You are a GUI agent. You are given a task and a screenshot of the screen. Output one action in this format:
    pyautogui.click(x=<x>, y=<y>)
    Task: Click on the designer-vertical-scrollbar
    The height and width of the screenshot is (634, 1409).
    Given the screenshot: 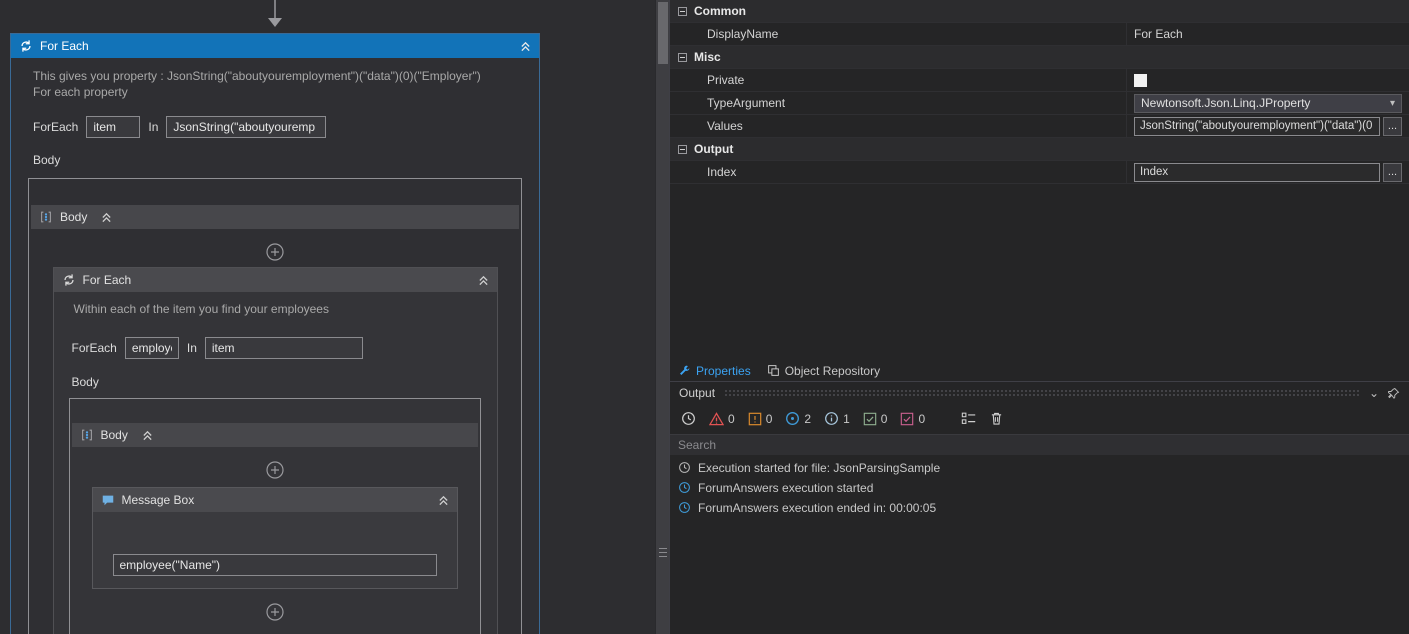 What is the action you would take?
    pyautogui.click(x=662, y=317)
    